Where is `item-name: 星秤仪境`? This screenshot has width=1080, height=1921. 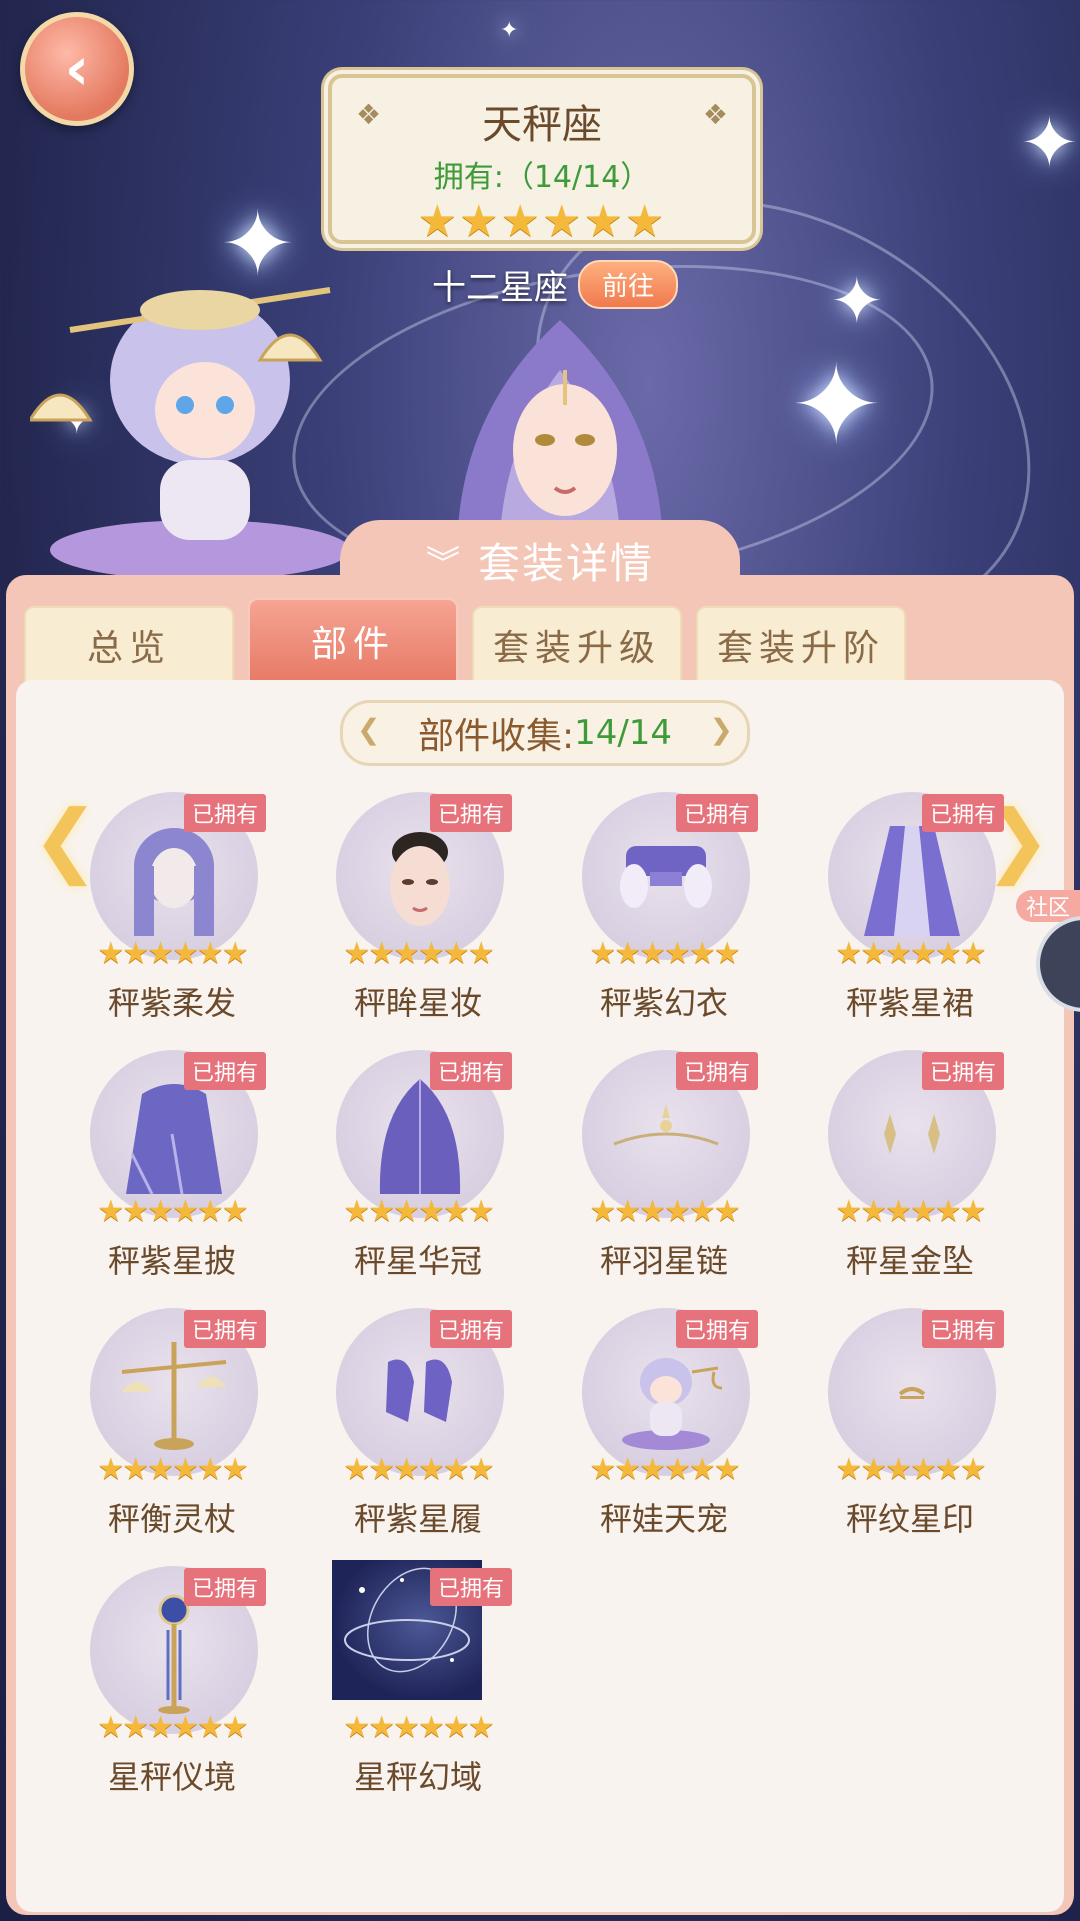 item-name: 星秤仪境 is located at coordinates (171, 1777).